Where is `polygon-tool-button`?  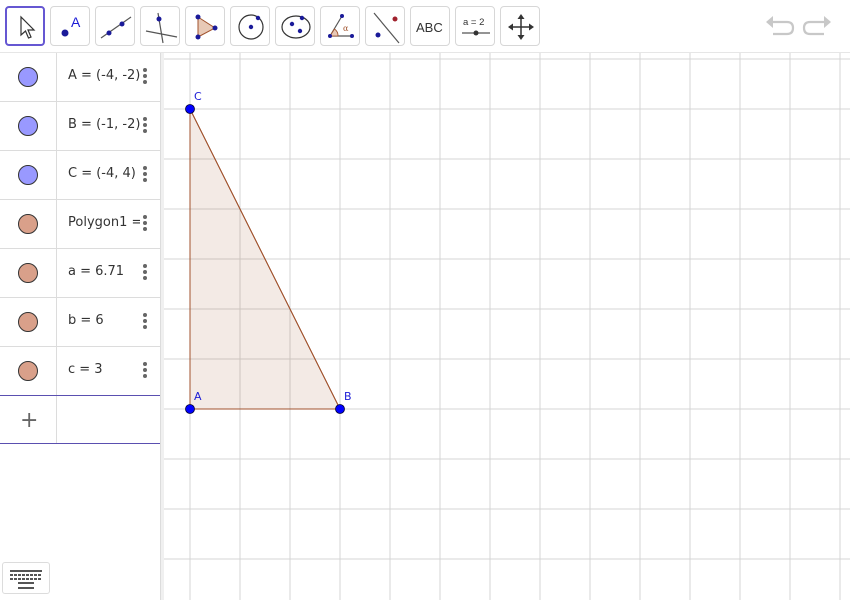 polygon-tool-button is located at coordinates (205, 26).